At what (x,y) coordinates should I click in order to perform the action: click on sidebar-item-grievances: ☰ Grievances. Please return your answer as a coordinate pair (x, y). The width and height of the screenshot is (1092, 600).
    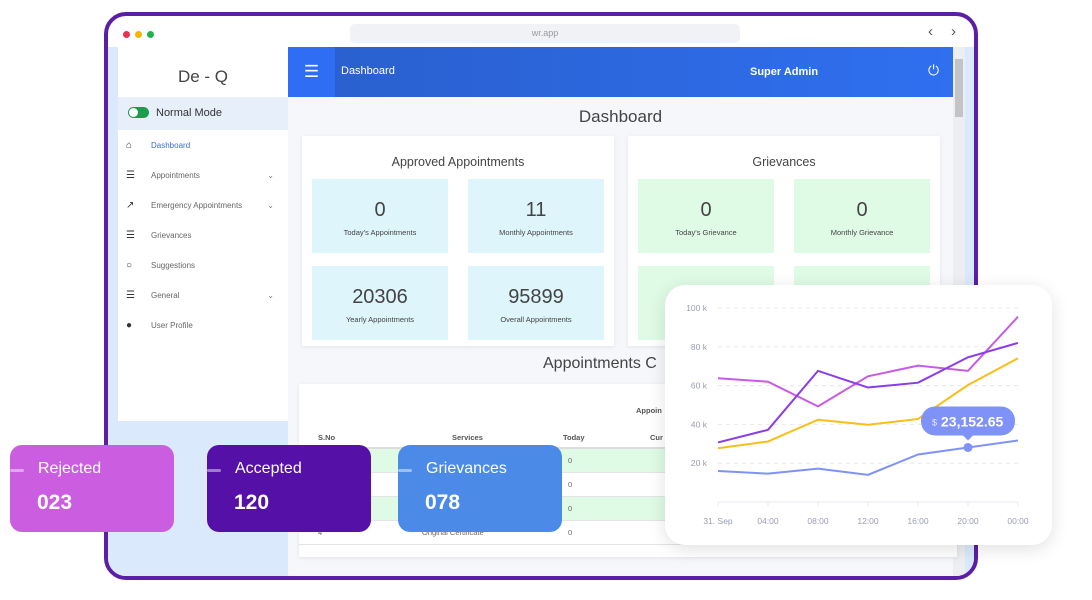
    Looking at the image, I should click on (203, 236).